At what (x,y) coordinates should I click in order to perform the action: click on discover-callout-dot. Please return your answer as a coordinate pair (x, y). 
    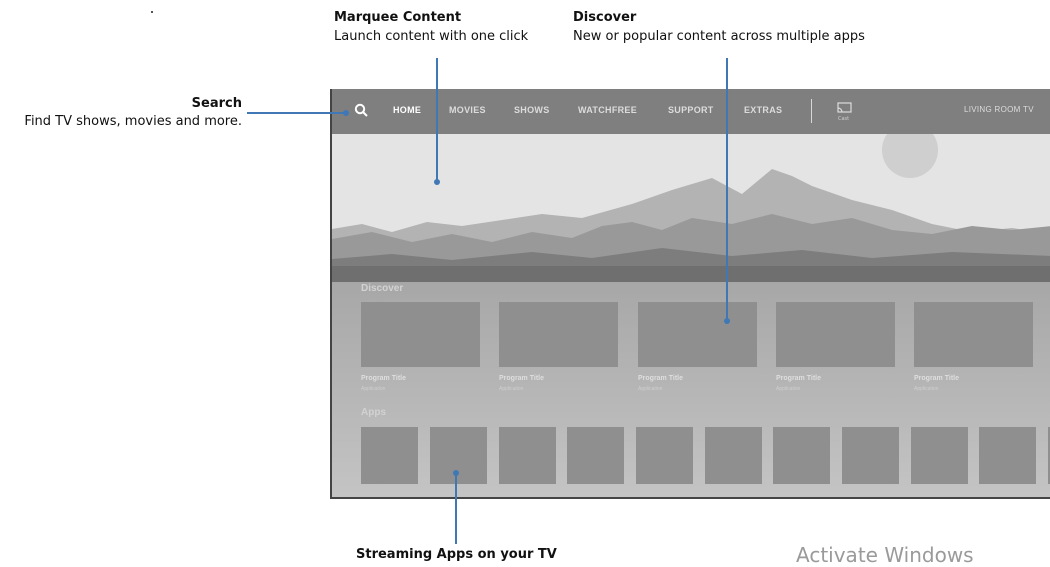
    Looking at the image, I should click on (727, 321).